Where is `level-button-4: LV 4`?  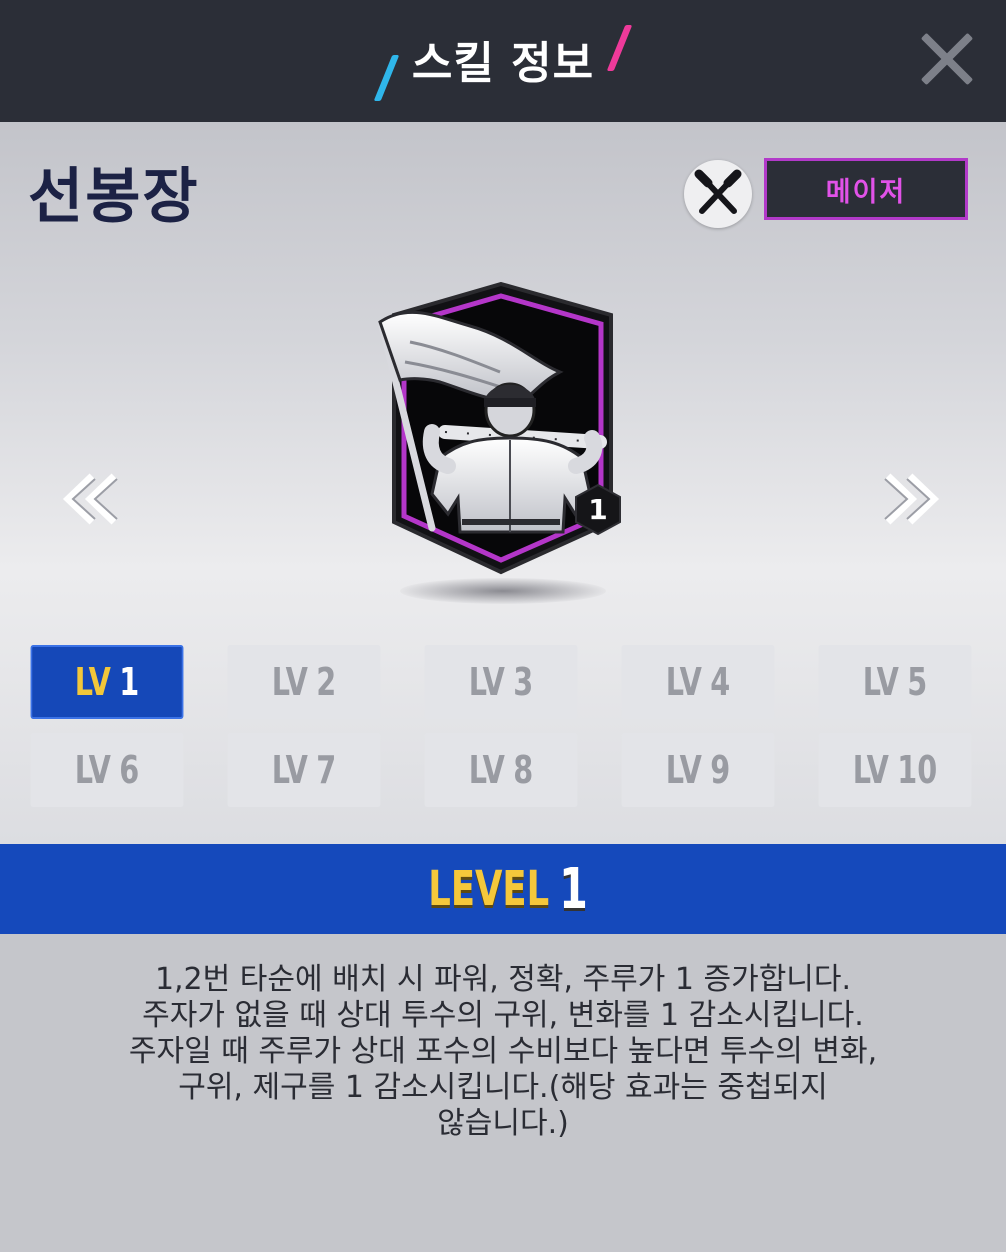
level-button-4: LV 4 is located at coordinates (698, 682).